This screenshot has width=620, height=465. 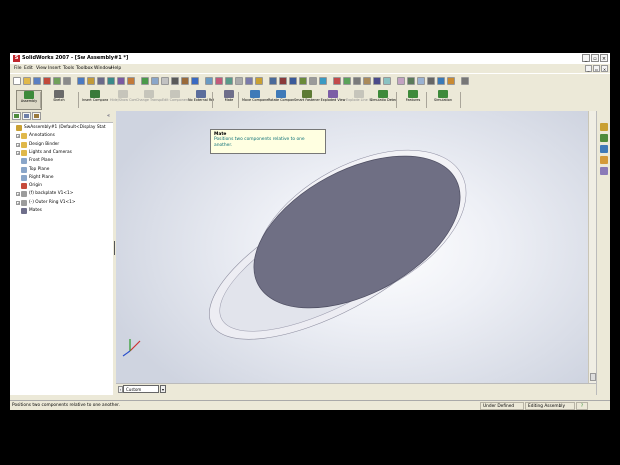 I want to click on standard-tool-32-icon, so click(x=347, y=81).